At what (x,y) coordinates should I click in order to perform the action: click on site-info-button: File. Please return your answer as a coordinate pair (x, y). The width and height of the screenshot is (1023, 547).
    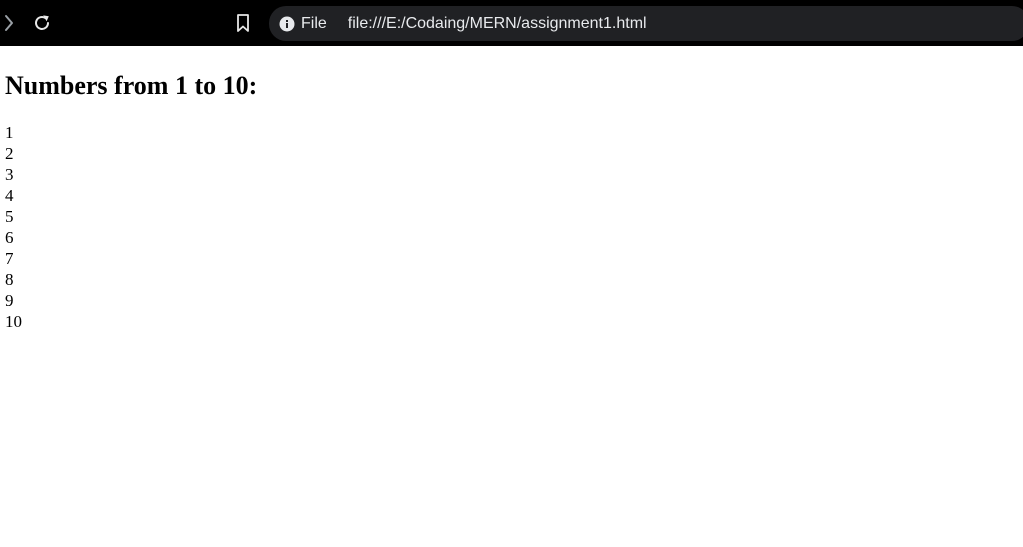
    Looking at the image, I should click on (303, 23).